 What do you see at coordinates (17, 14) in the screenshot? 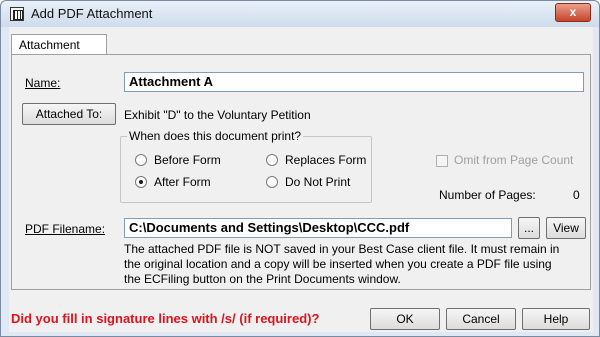
I see `app-icon` at bounding box center [17, 14].